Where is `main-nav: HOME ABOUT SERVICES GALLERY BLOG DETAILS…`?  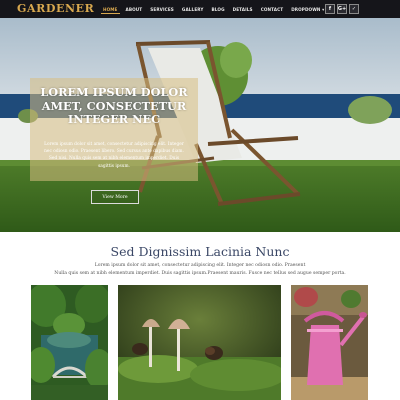
main-nav: HOME ABOUT SERVICES GALLERY BLOG DETAILS… is located at coordinates (213, 9).